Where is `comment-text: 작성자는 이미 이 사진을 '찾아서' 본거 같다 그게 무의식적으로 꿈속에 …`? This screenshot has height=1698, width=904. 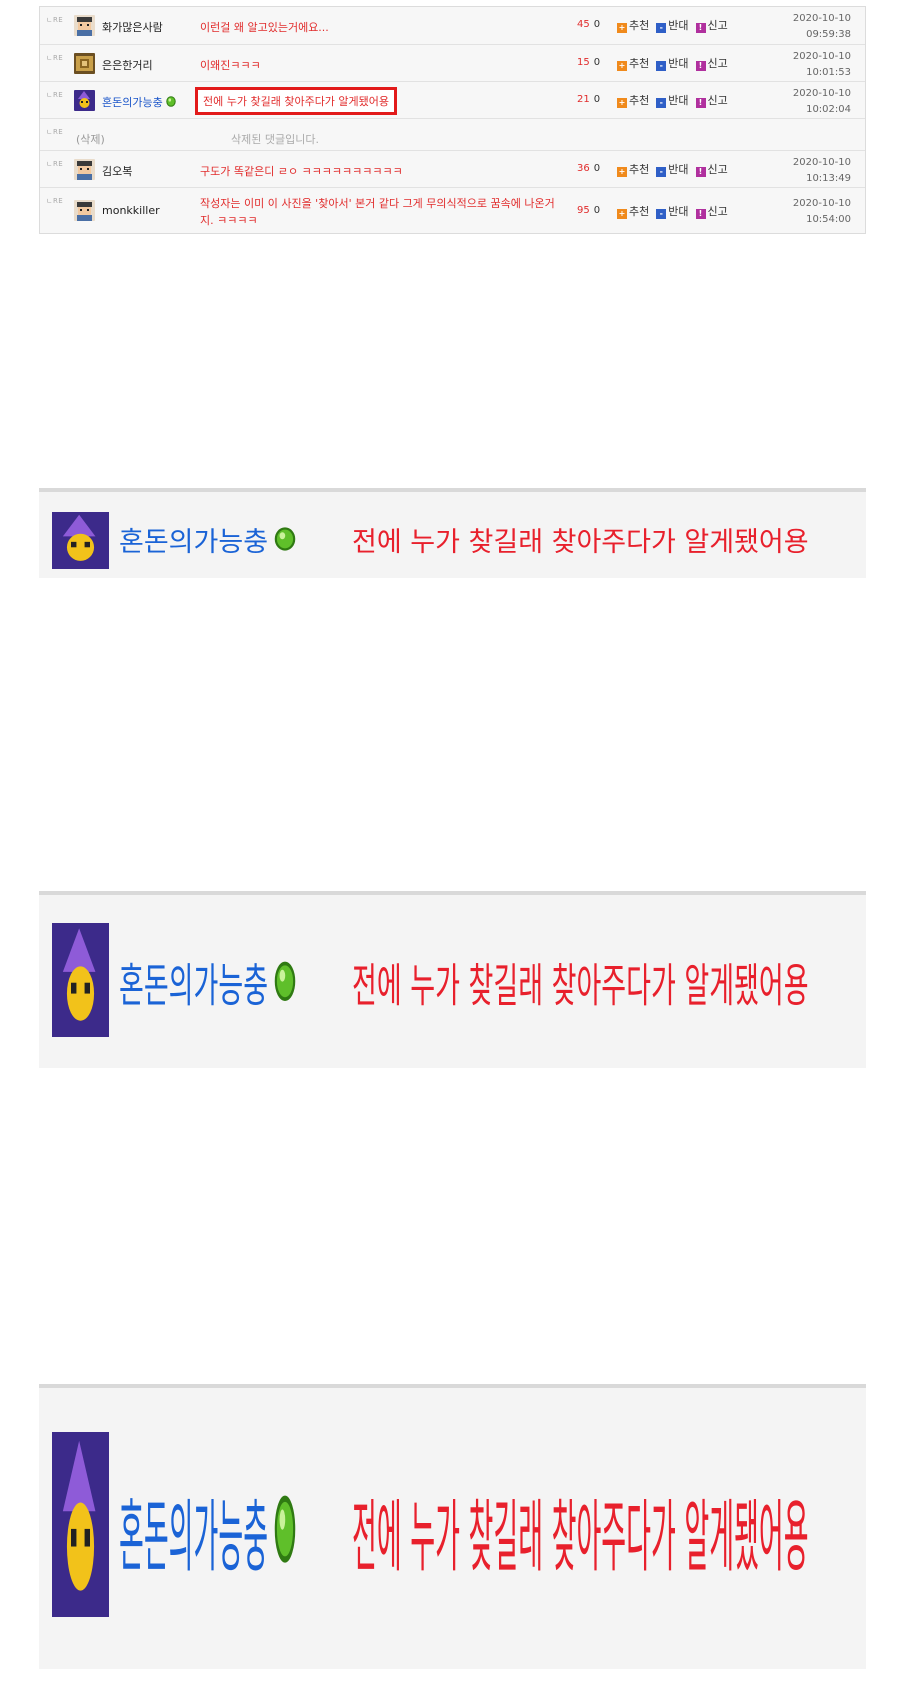
comment-text: 작성자는 이미 이 사진을 '찾아서' 본거 같다 그게 무의식적으로 꿈속에 … is located at coordinates (377, 212).